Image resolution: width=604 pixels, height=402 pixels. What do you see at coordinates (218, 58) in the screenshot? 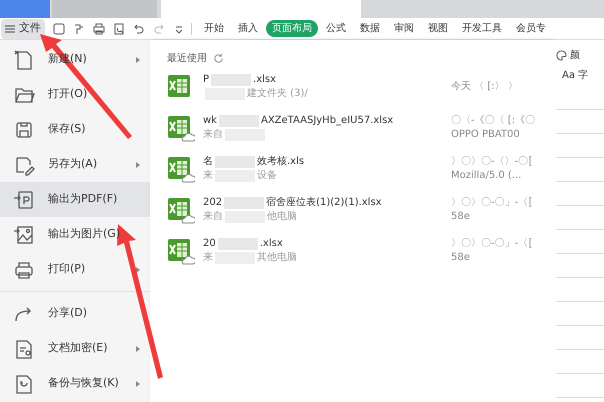
I see `refresh-icon` at bounding box center [218, 58].